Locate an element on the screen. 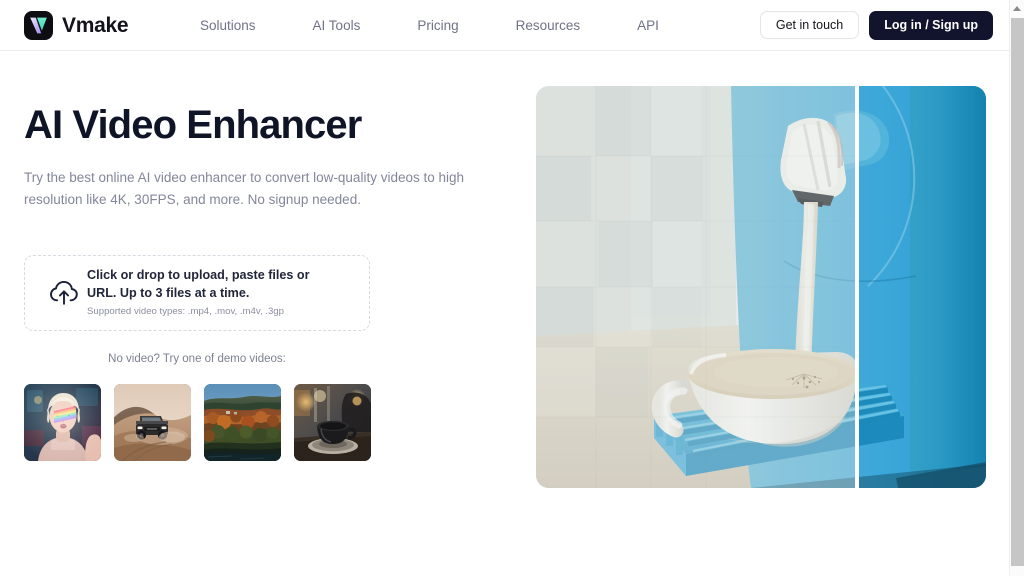 The width and height of the screenshot is (1024, 576). demo-video-autumn-forest is located at coordinates (242, 422).